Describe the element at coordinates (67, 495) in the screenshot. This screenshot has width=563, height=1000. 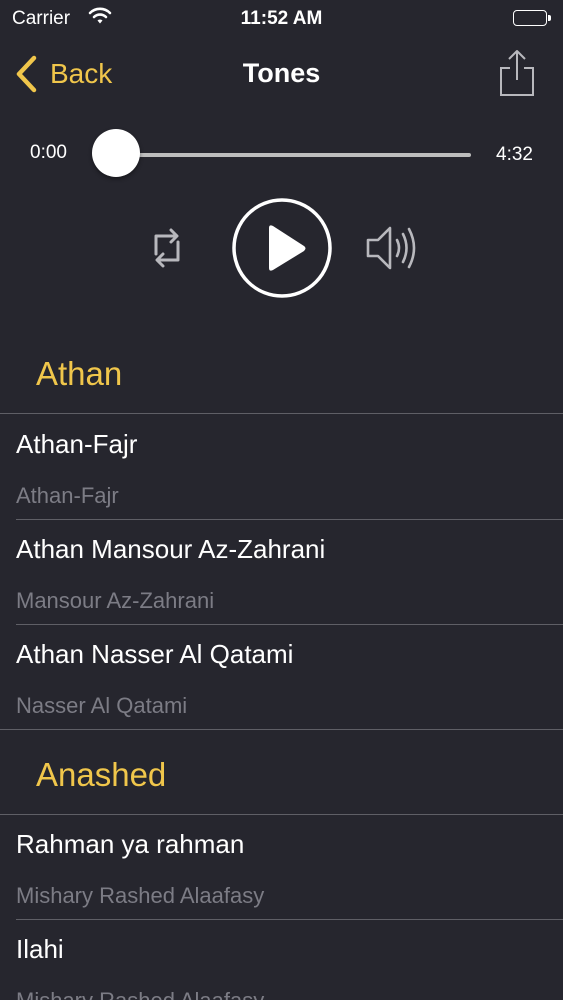
I see `tone-subtitle: Athan-Fajr` at that location.